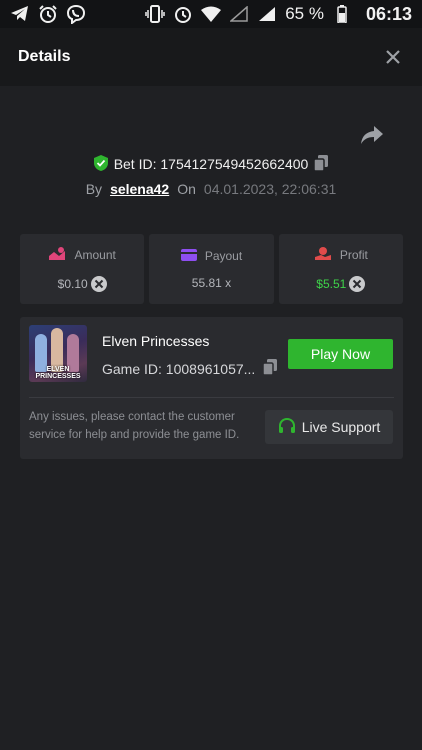 This screenshot has height=750, width=422. I want to click on telegram-icon, so click(20, 14).